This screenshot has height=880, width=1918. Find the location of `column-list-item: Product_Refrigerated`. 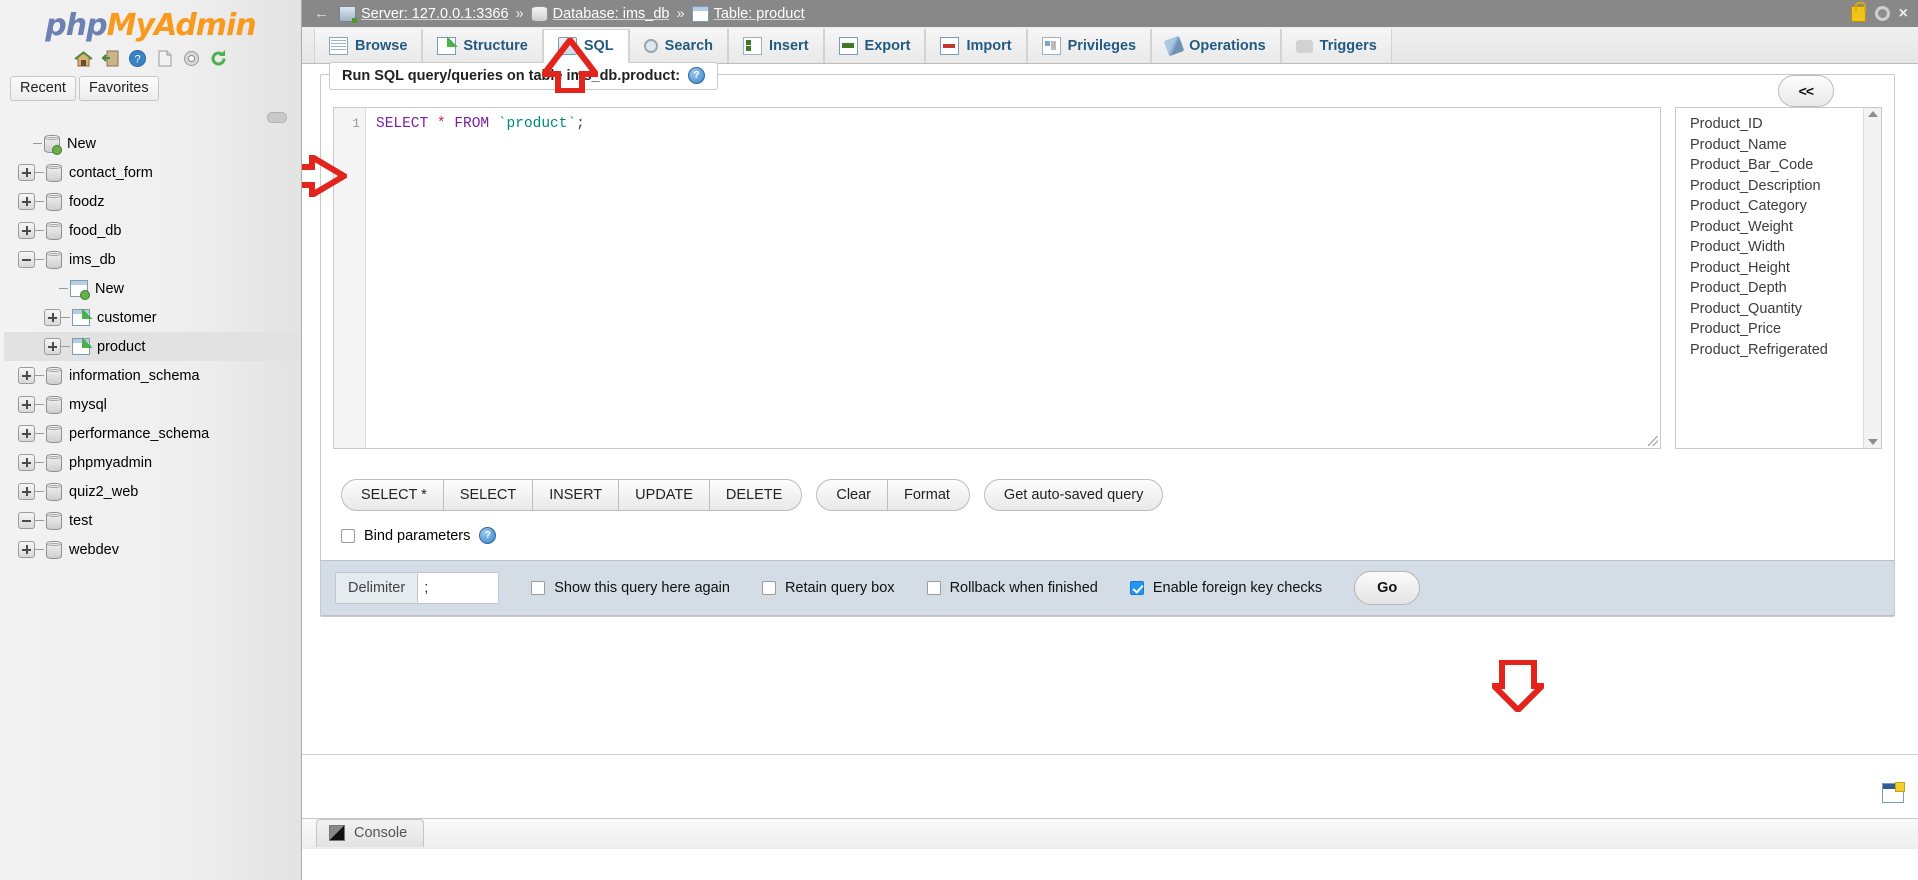

column-list-item: Product_Refrigerated is located at coordinates (1776, 350).